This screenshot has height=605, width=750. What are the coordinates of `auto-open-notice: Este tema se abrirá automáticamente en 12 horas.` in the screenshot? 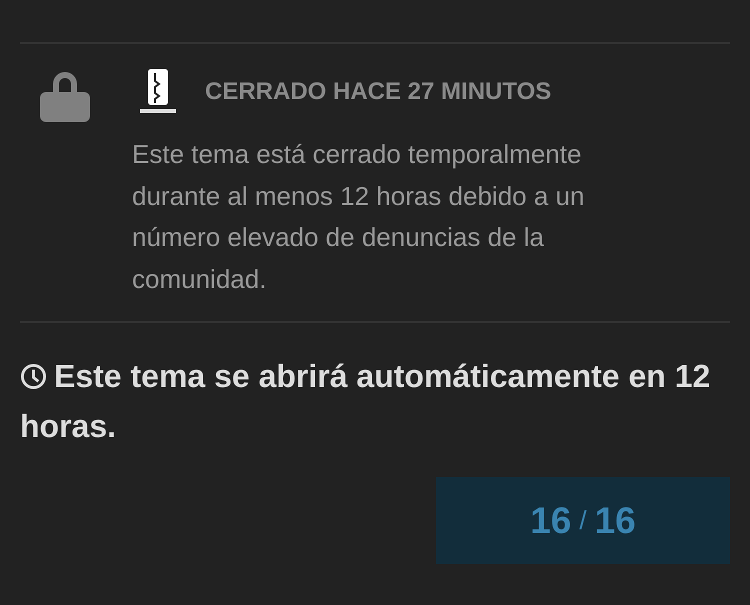 It's located at (366, 401).